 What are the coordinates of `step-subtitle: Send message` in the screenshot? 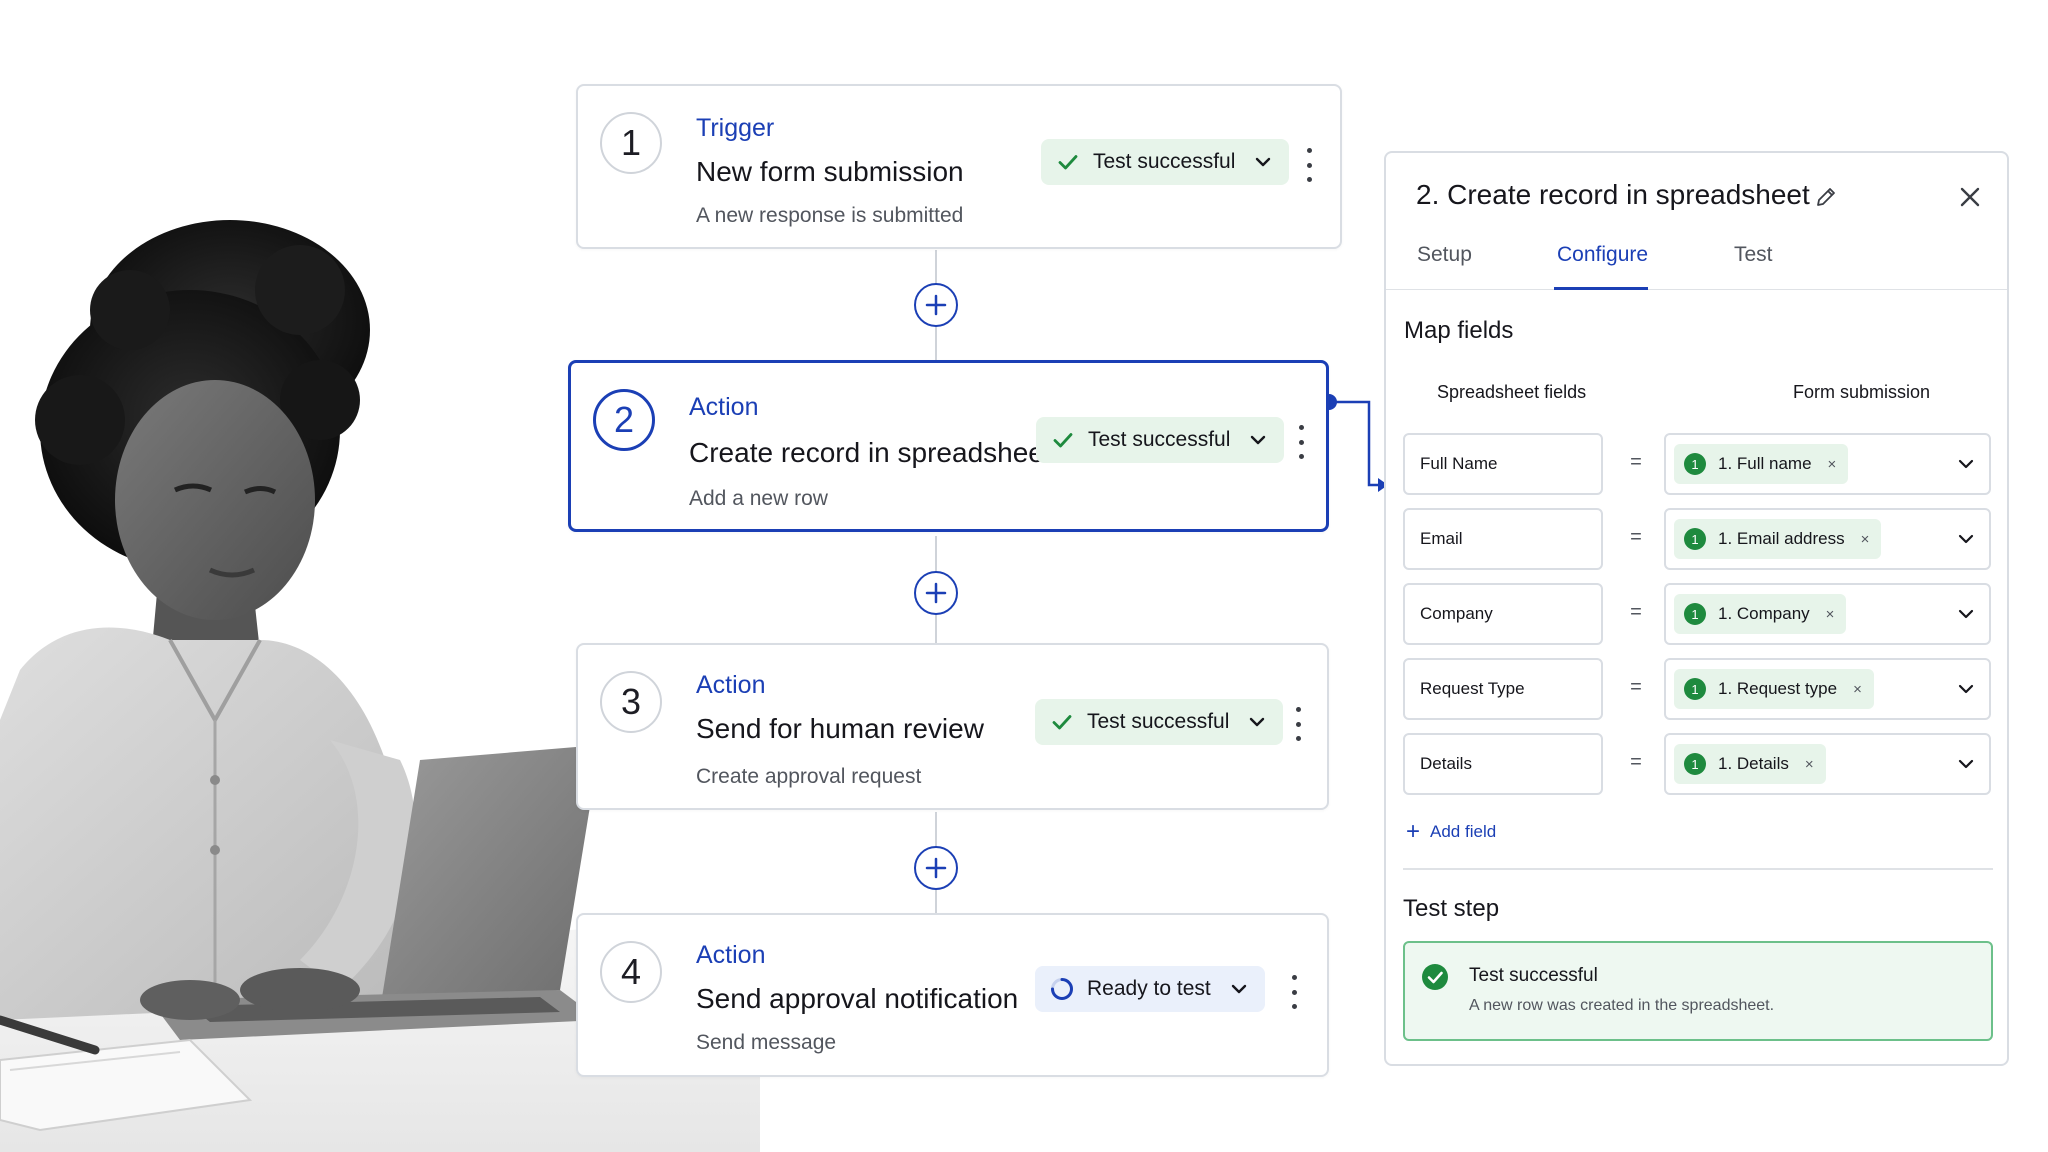 It's located at (766, 1042).